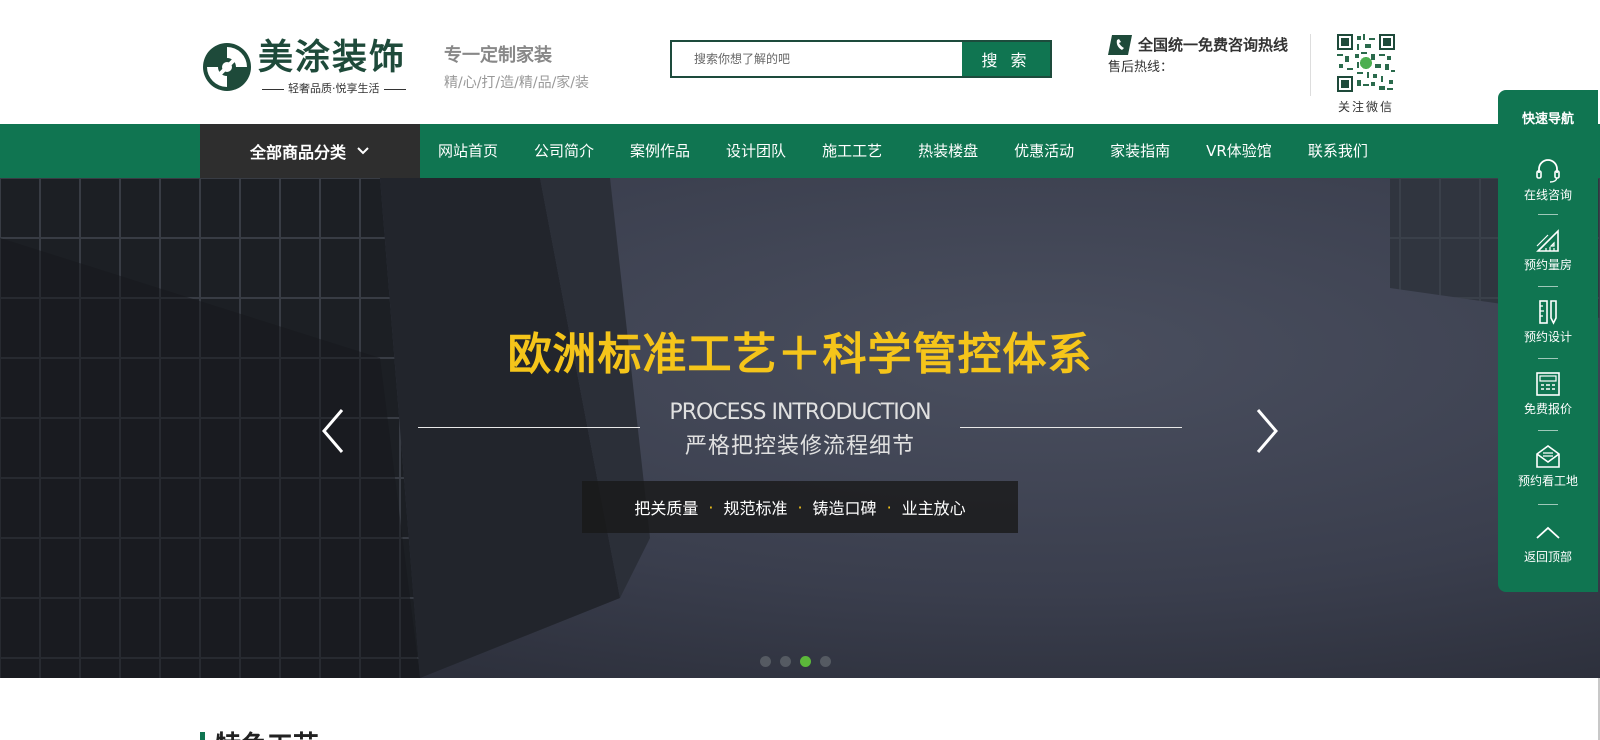 This screenshot has width=1600, height=740. What do you see at coordinates (800, 354) in the screenshot?
I see `banner-title: 欧洲标准工艺＋科学管控体系` at bounding box center [800, 354].